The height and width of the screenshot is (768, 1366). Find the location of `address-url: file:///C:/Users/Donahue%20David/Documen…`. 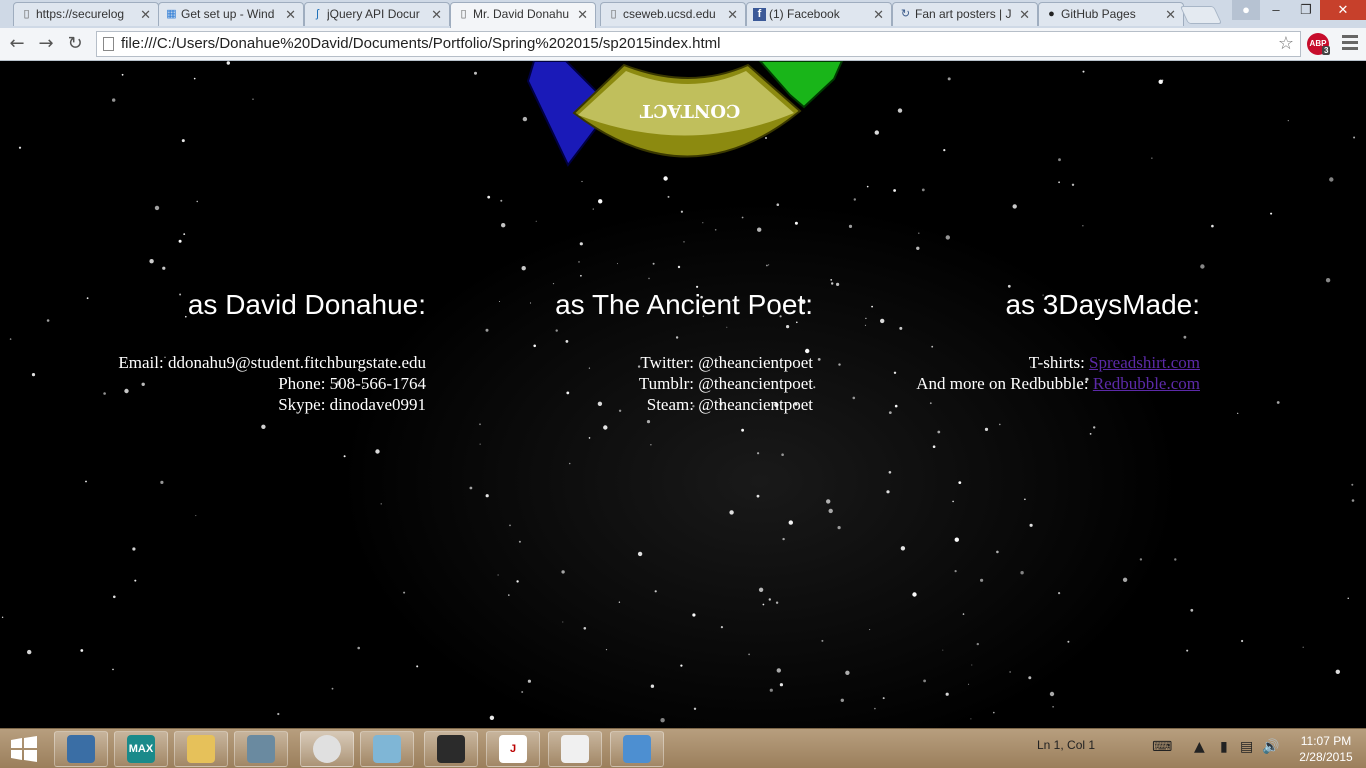

address-url: file:///C:/Users/Donahue%20David/Documen… is located at coordinates (421, 43).